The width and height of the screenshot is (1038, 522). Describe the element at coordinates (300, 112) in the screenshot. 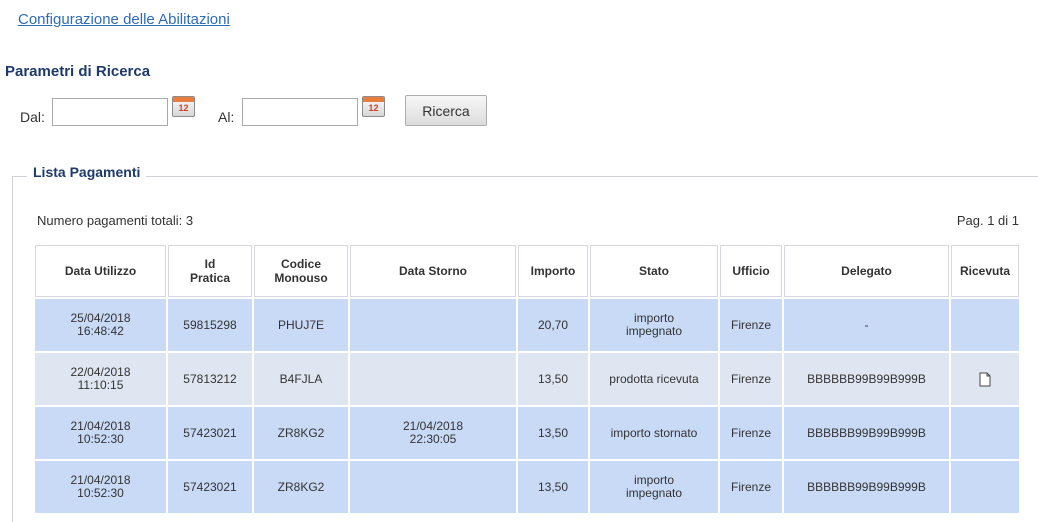

I see `al-date-input` at that location.